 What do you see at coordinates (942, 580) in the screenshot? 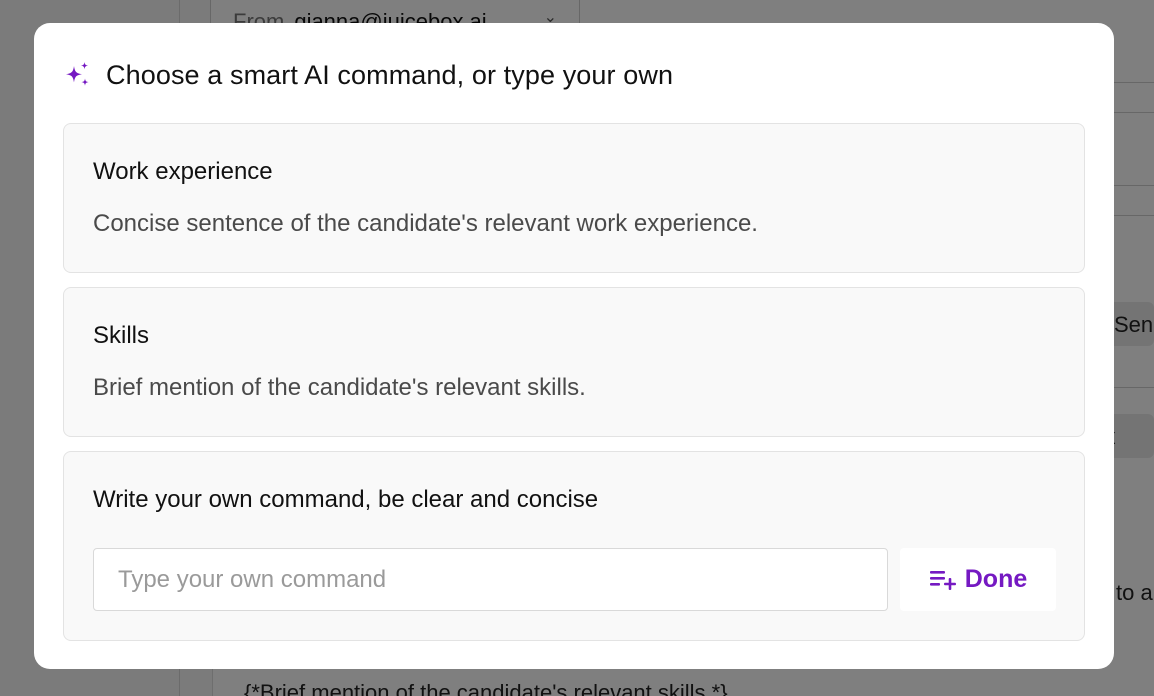
I see `list-add-icon` at bounding box center [942, 580].